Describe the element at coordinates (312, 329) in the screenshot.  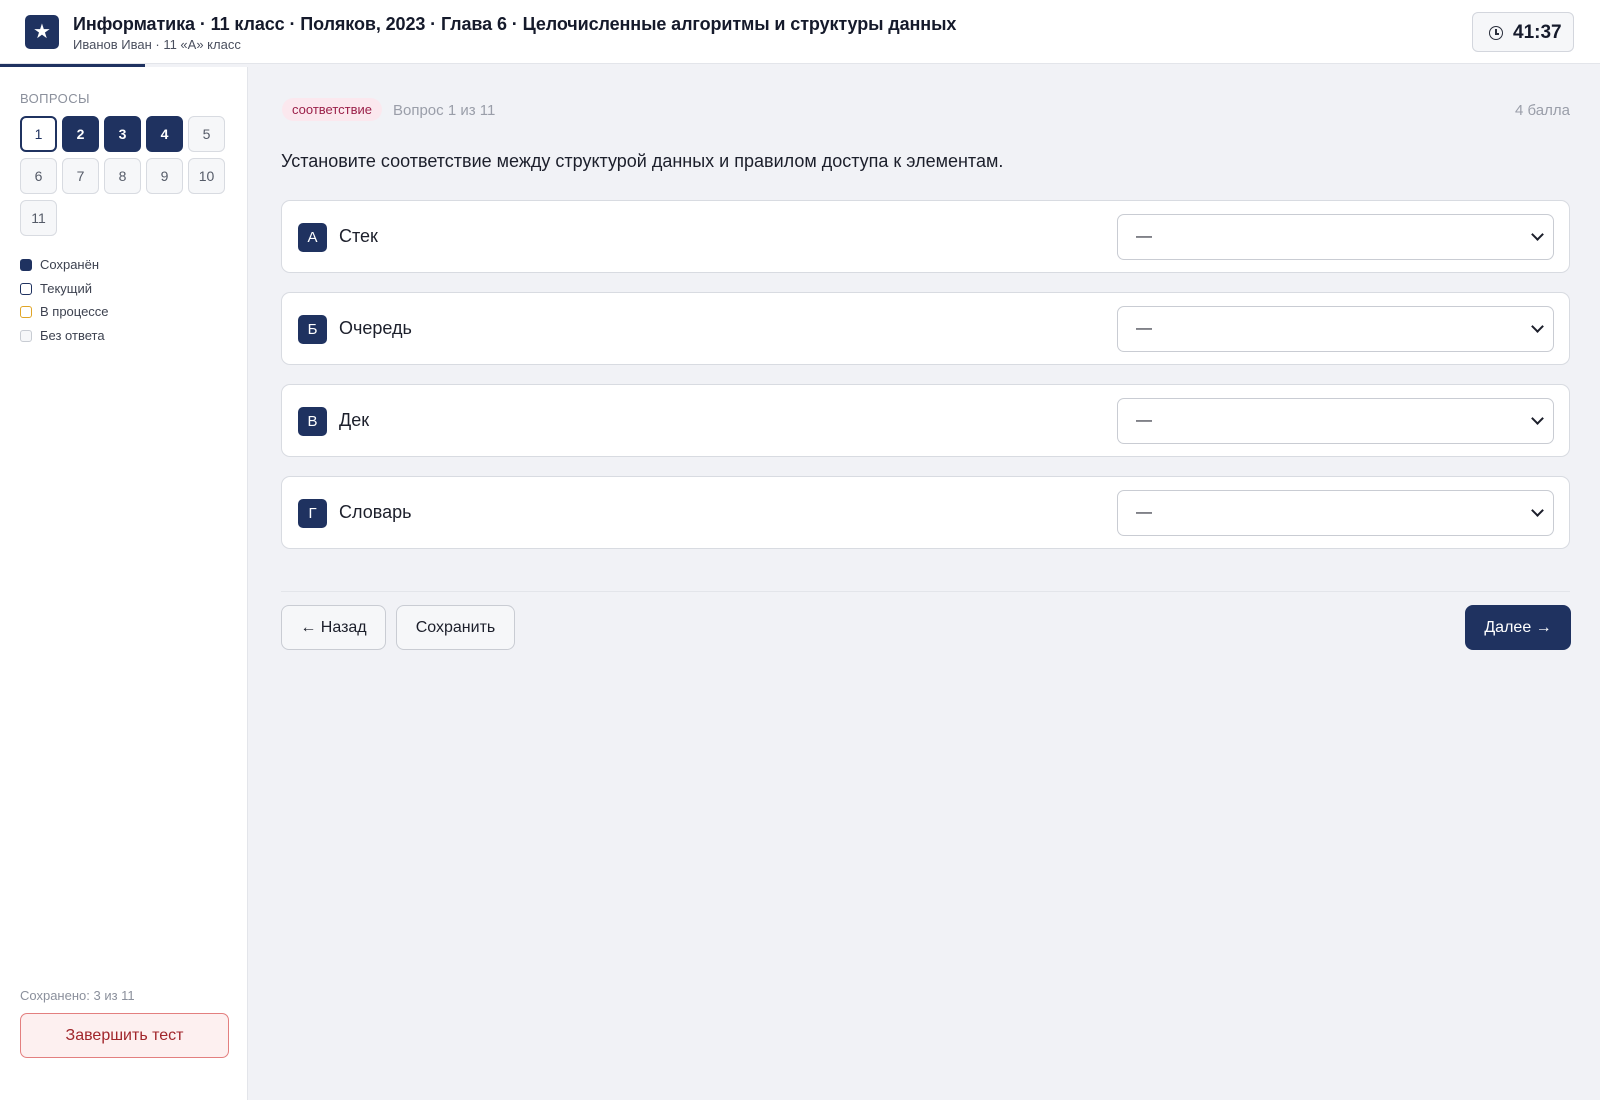
I see `row-letter-badge: Б` at that location.